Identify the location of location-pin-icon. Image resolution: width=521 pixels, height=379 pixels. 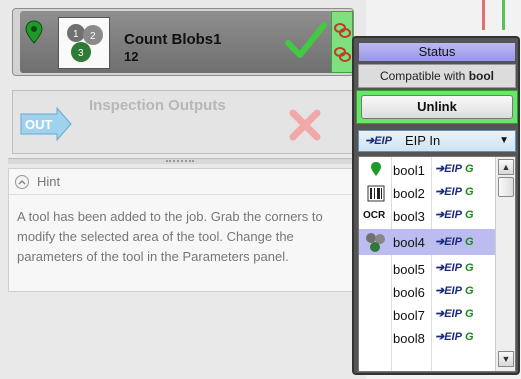
(34, 32).